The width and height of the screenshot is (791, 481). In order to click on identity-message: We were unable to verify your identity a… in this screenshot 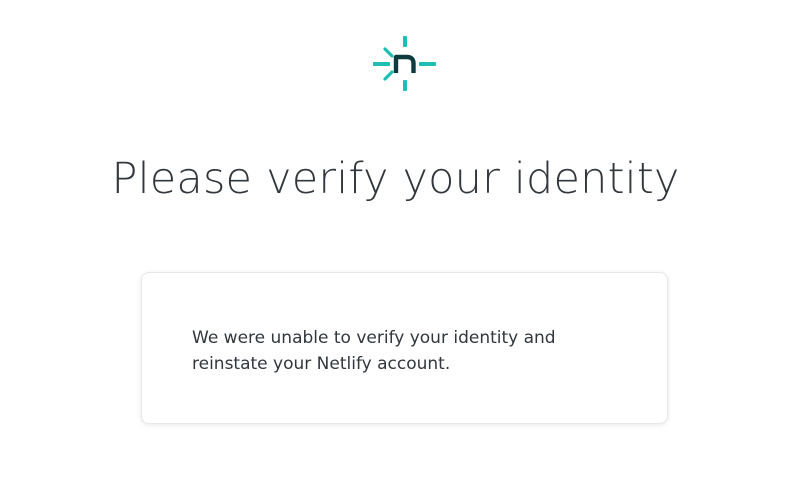, I will do `click(374, 351)`.